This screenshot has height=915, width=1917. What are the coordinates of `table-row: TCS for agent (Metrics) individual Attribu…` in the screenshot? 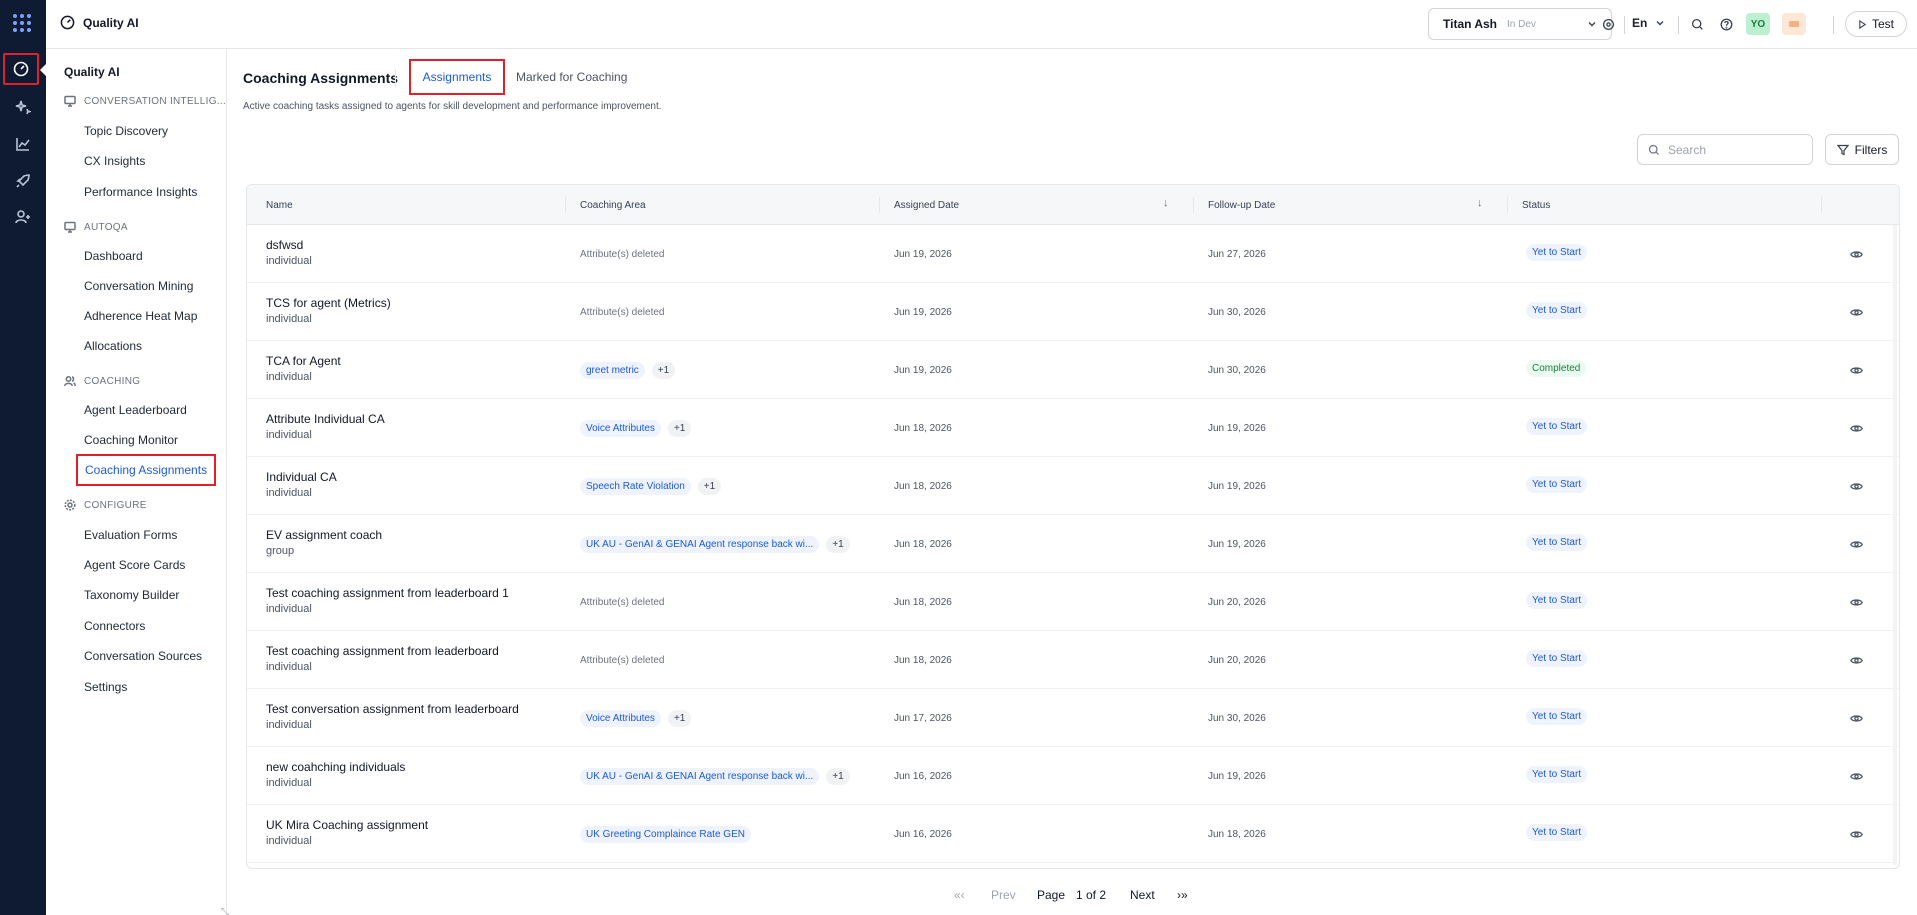 It's located at (1073, 312).